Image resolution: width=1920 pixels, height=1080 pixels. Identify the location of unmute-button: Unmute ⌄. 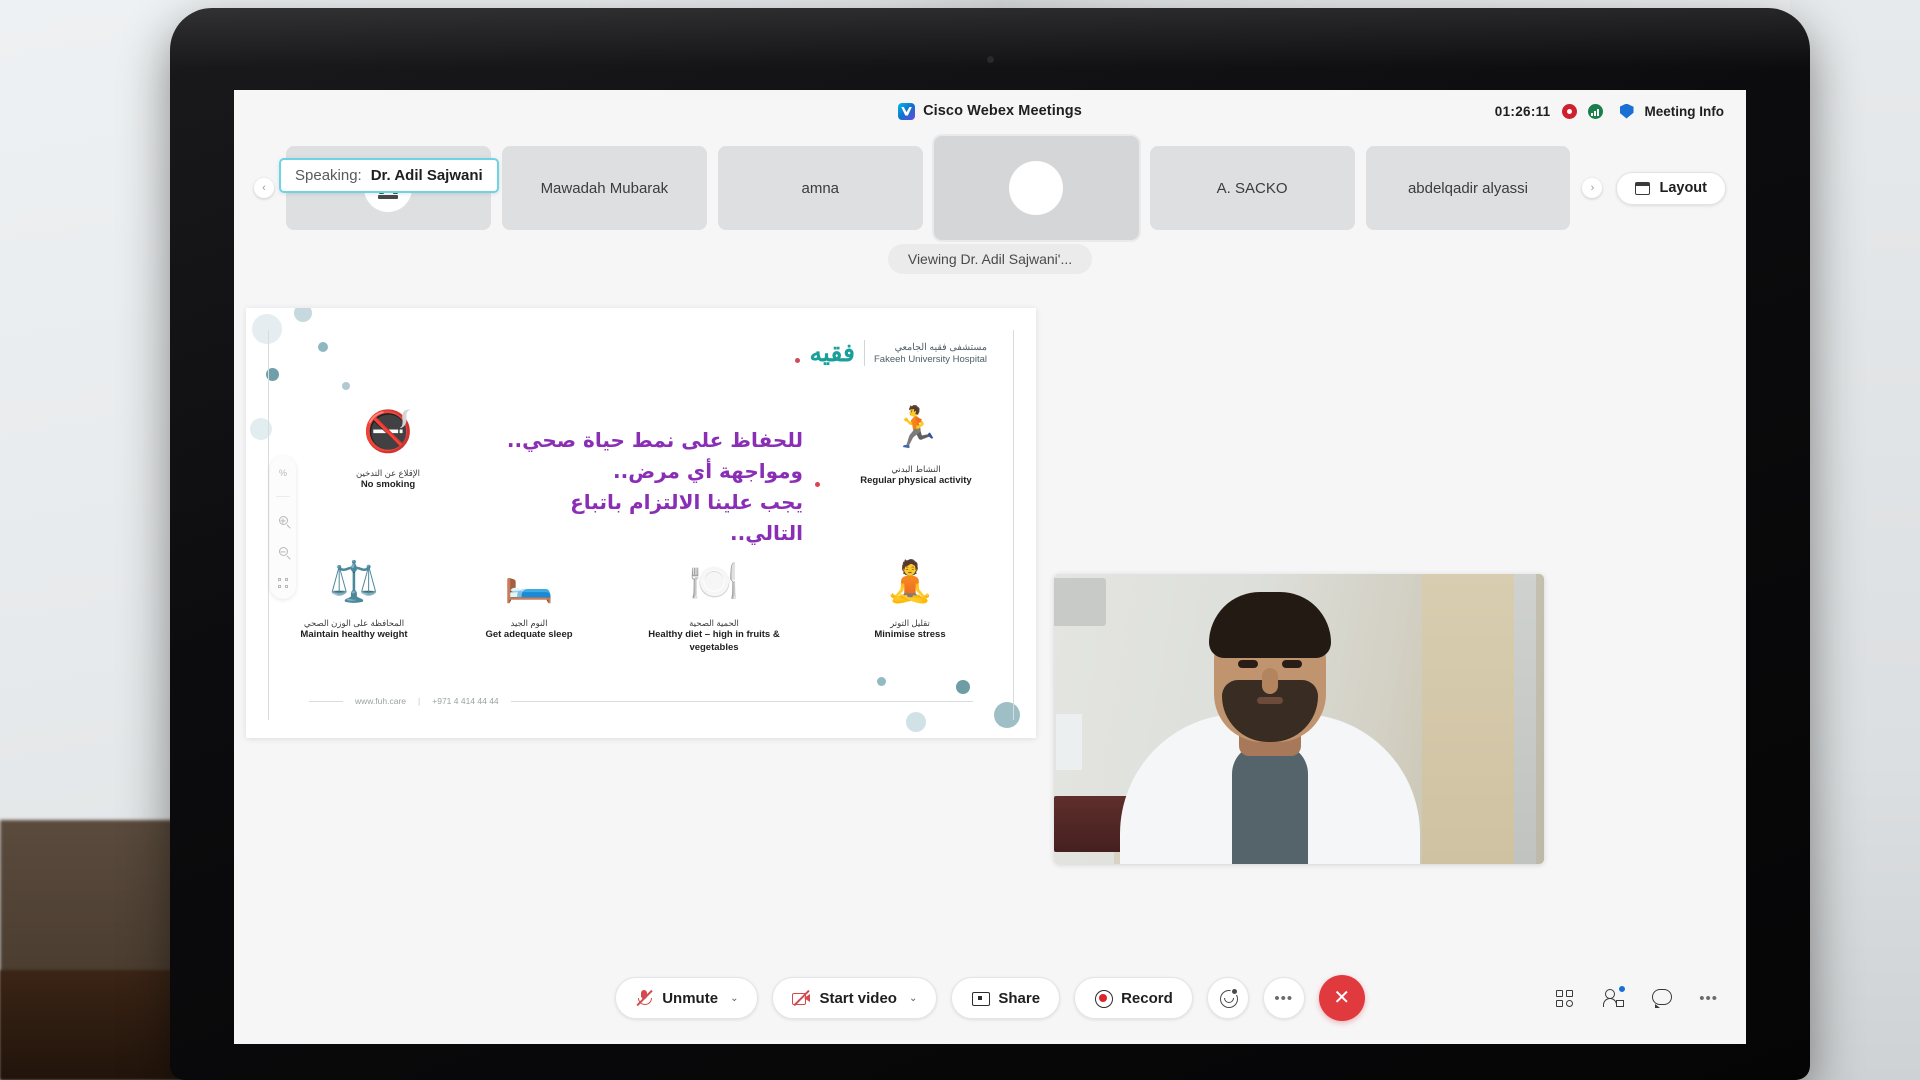
(687, 998).